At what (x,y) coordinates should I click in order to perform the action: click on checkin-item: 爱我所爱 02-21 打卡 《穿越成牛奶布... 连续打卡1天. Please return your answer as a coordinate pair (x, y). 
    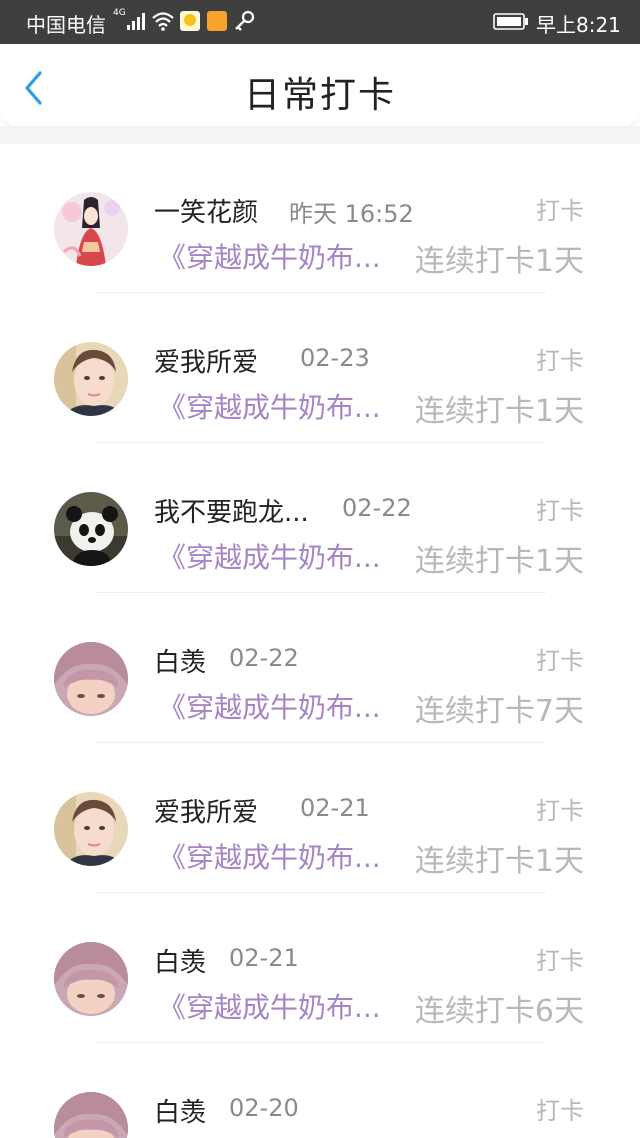
    Looking at the image, I should click on (320, 819).